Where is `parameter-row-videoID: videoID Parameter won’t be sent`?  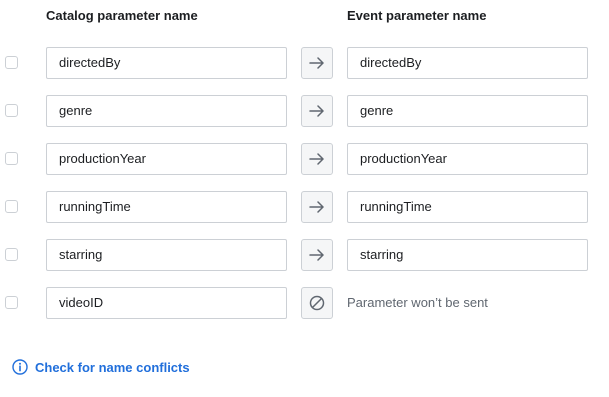
parameter-row-videoID: videoID Parameter won’t be sent is located at coordinates (304, 303).